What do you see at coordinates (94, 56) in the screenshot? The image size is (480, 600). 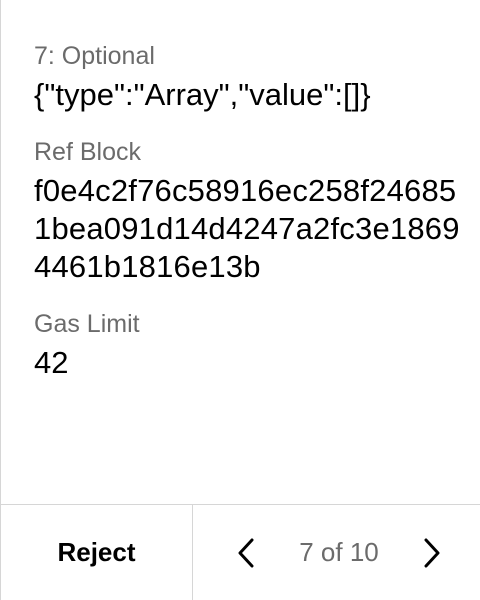 I see `field-label: 7: Optional` at bounding box center [94, 56].